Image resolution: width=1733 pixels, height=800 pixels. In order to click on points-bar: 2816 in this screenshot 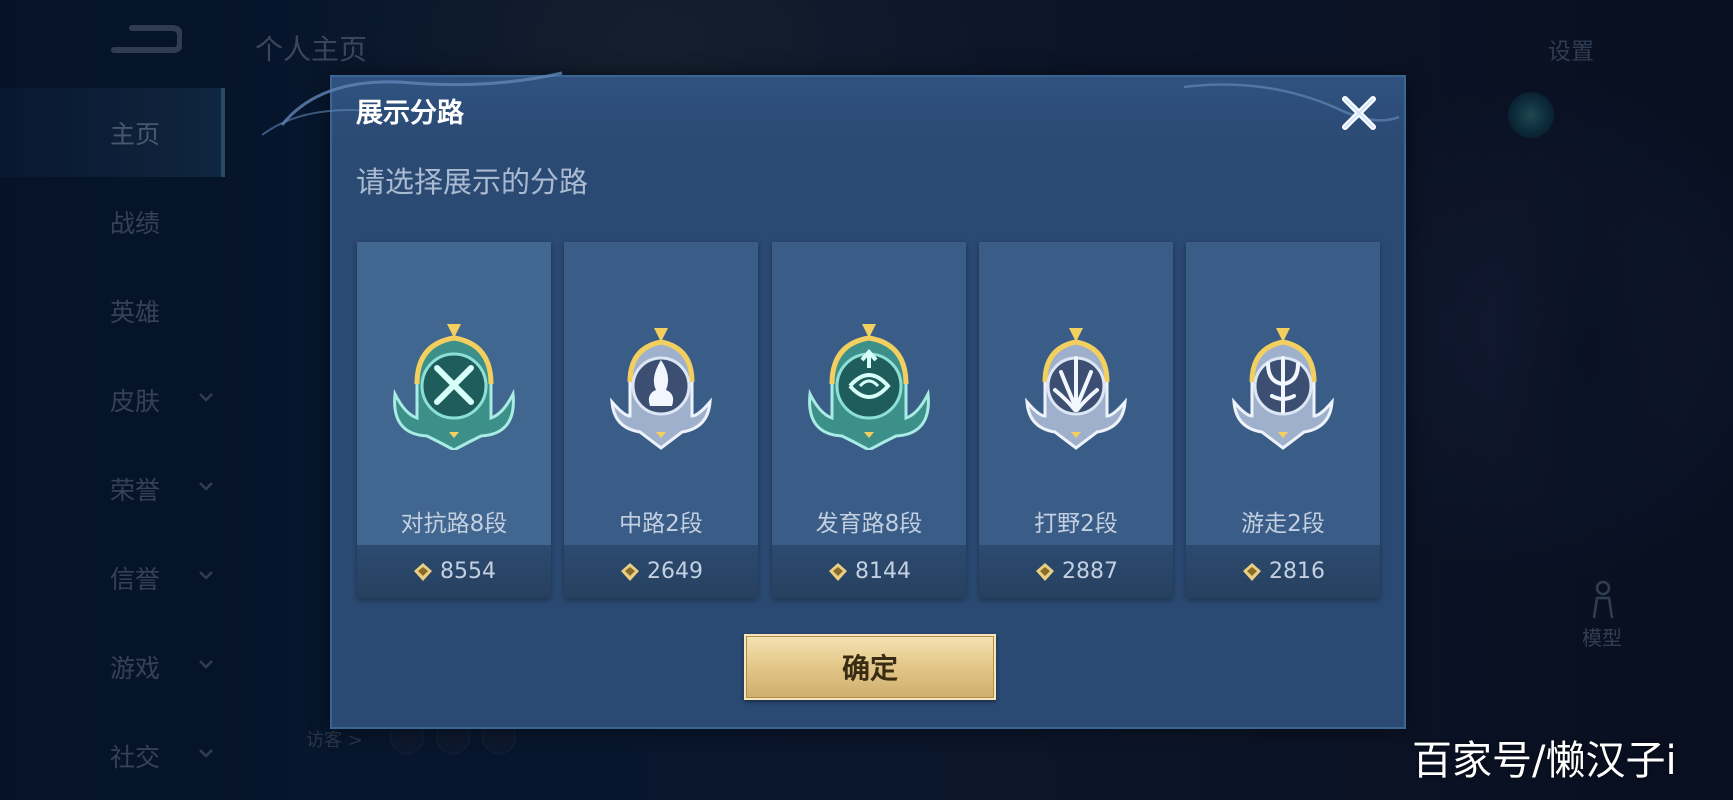, I will do `click(1283, 571)`.